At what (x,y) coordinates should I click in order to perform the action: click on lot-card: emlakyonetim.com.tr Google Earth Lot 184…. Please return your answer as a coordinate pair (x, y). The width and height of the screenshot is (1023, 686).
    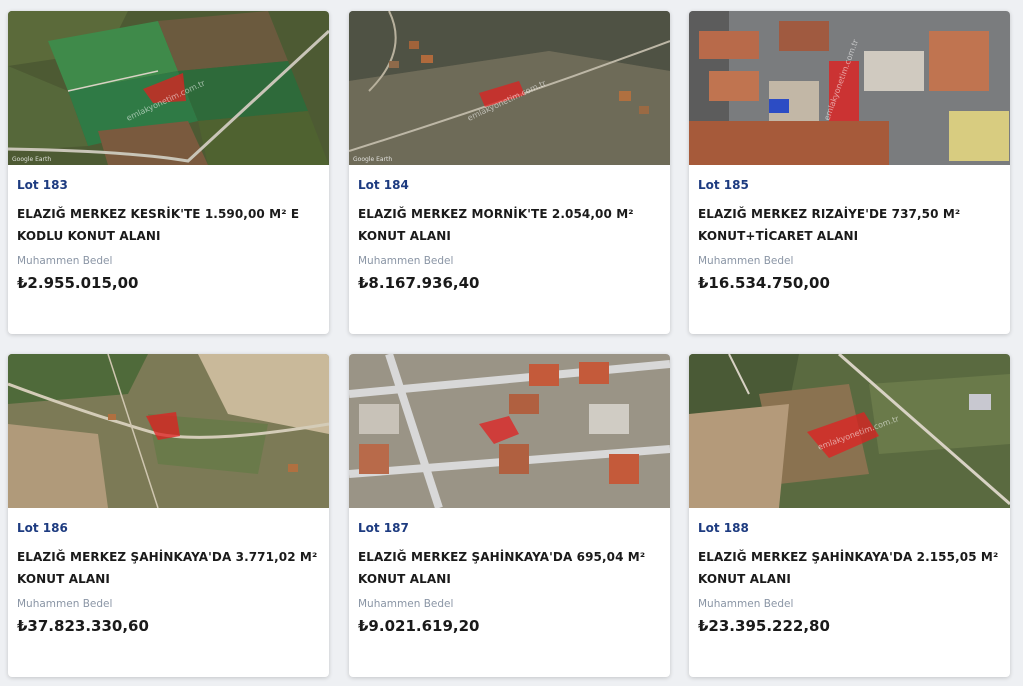
    Looking at the image, I should click on (509, 172).